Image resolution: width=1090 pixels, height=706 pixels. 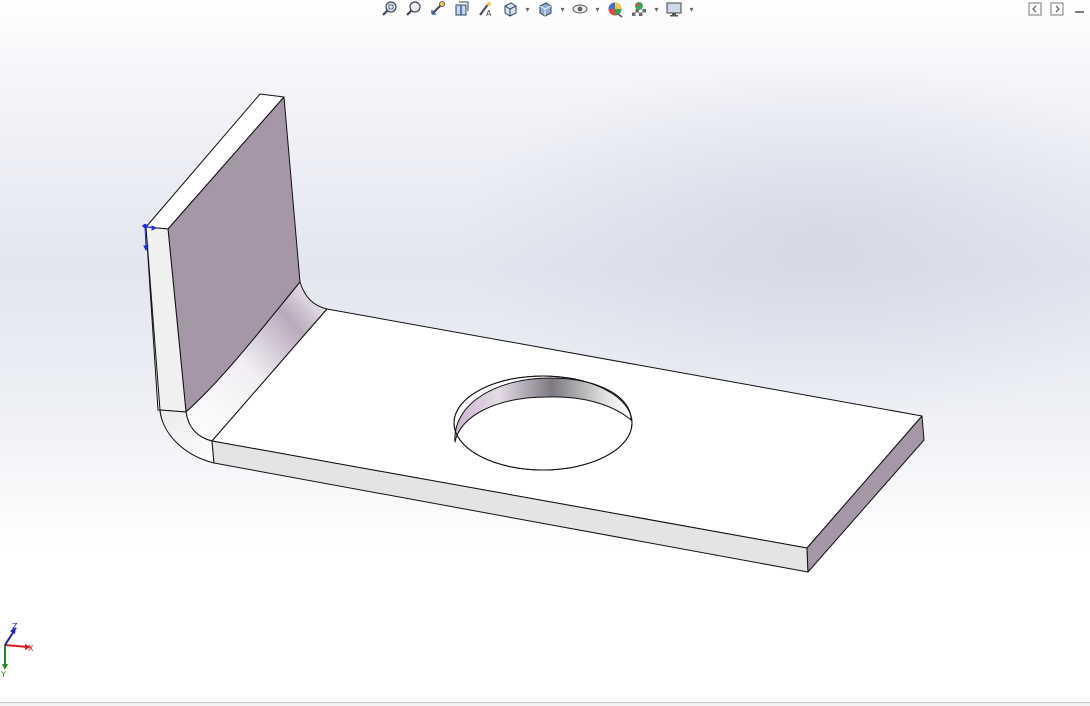 I want to click on reference-triad: X Y Z, so click(x=17, y=650).